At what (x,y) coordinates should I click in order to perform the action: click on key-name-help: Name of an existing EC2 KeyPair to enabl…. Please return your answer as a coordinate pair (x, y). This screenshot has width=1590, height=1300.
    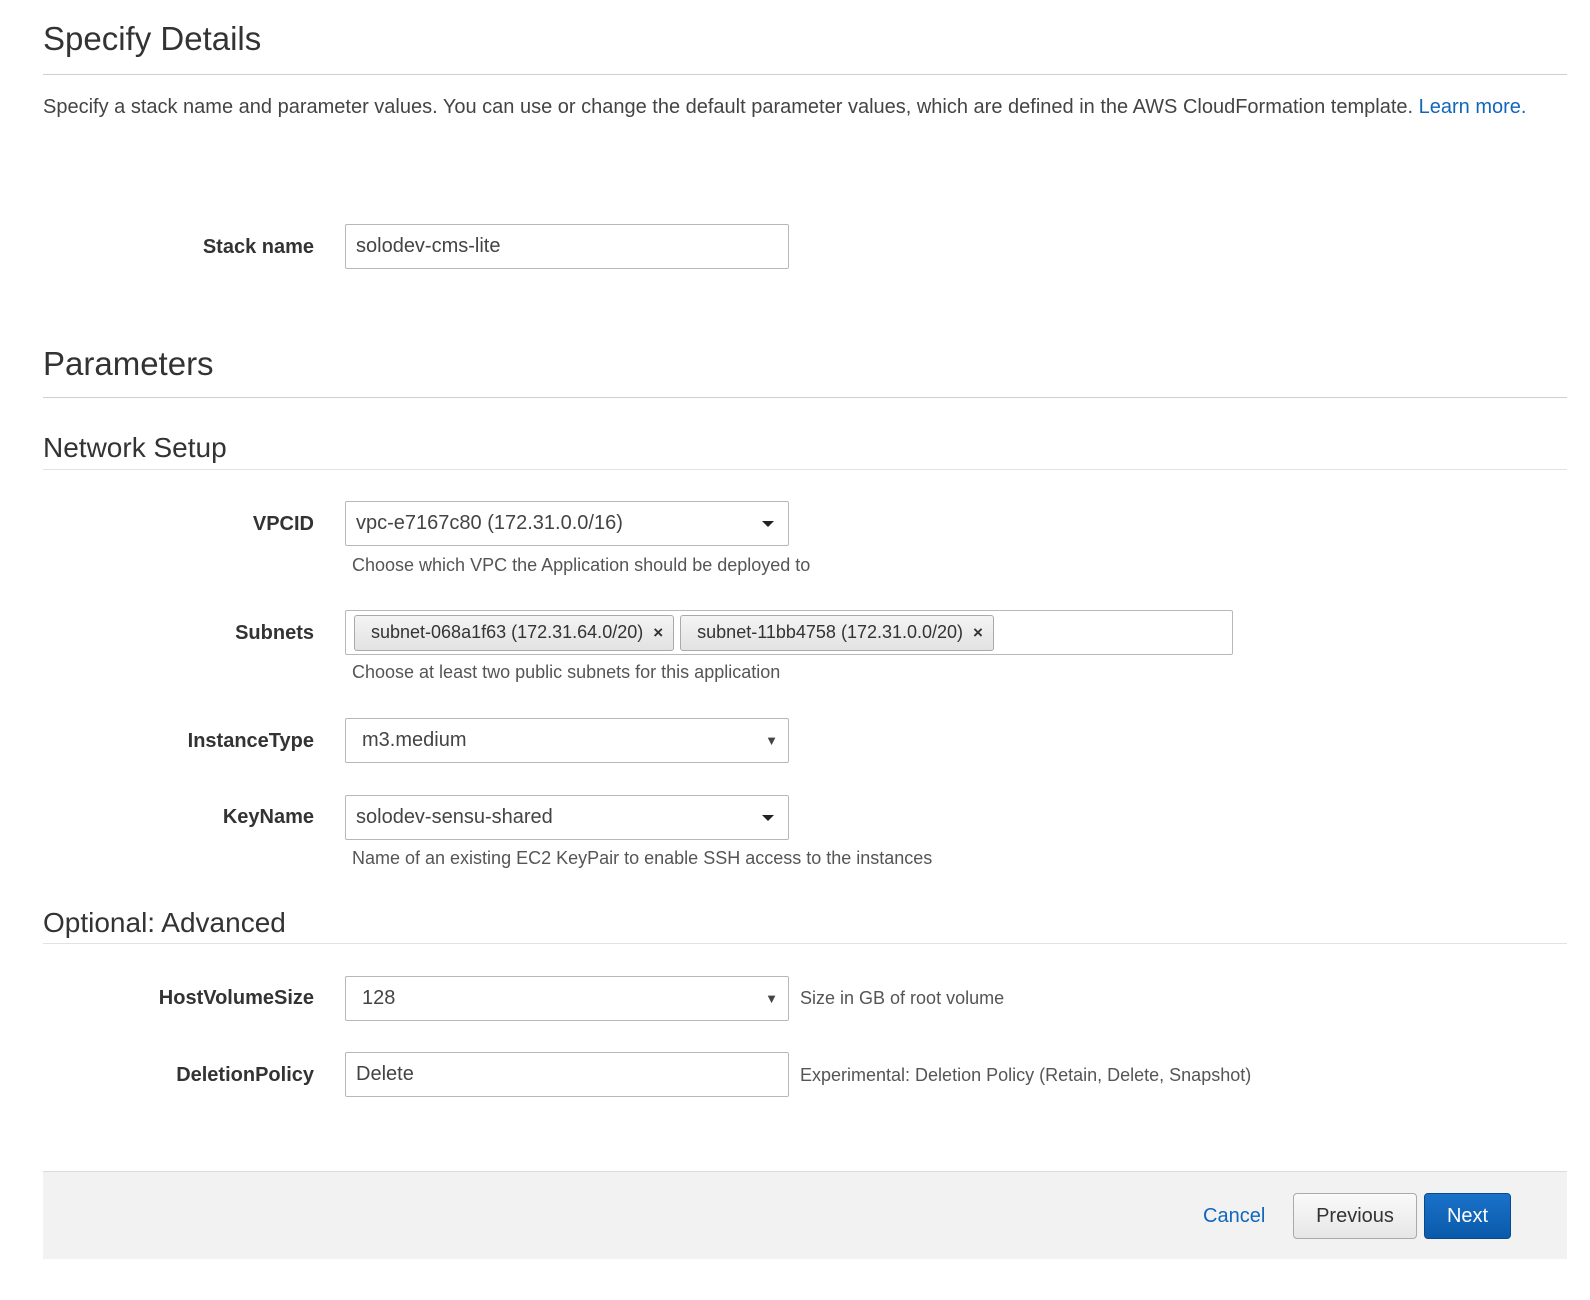
    Looking at the image, I should click on (642, 858).